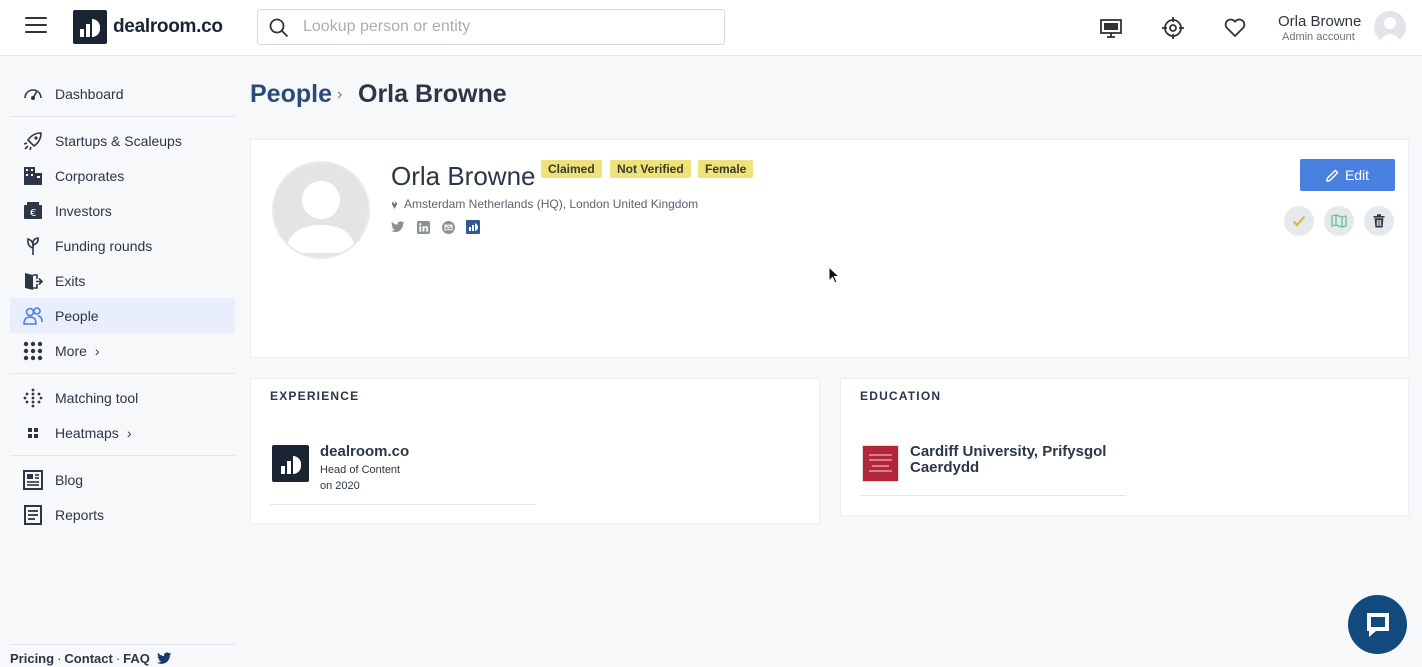  What do you see at coordinates (432, 94) in the screenshot?
I see `page-title: Orla Browne` at bounding box center [432, 94].